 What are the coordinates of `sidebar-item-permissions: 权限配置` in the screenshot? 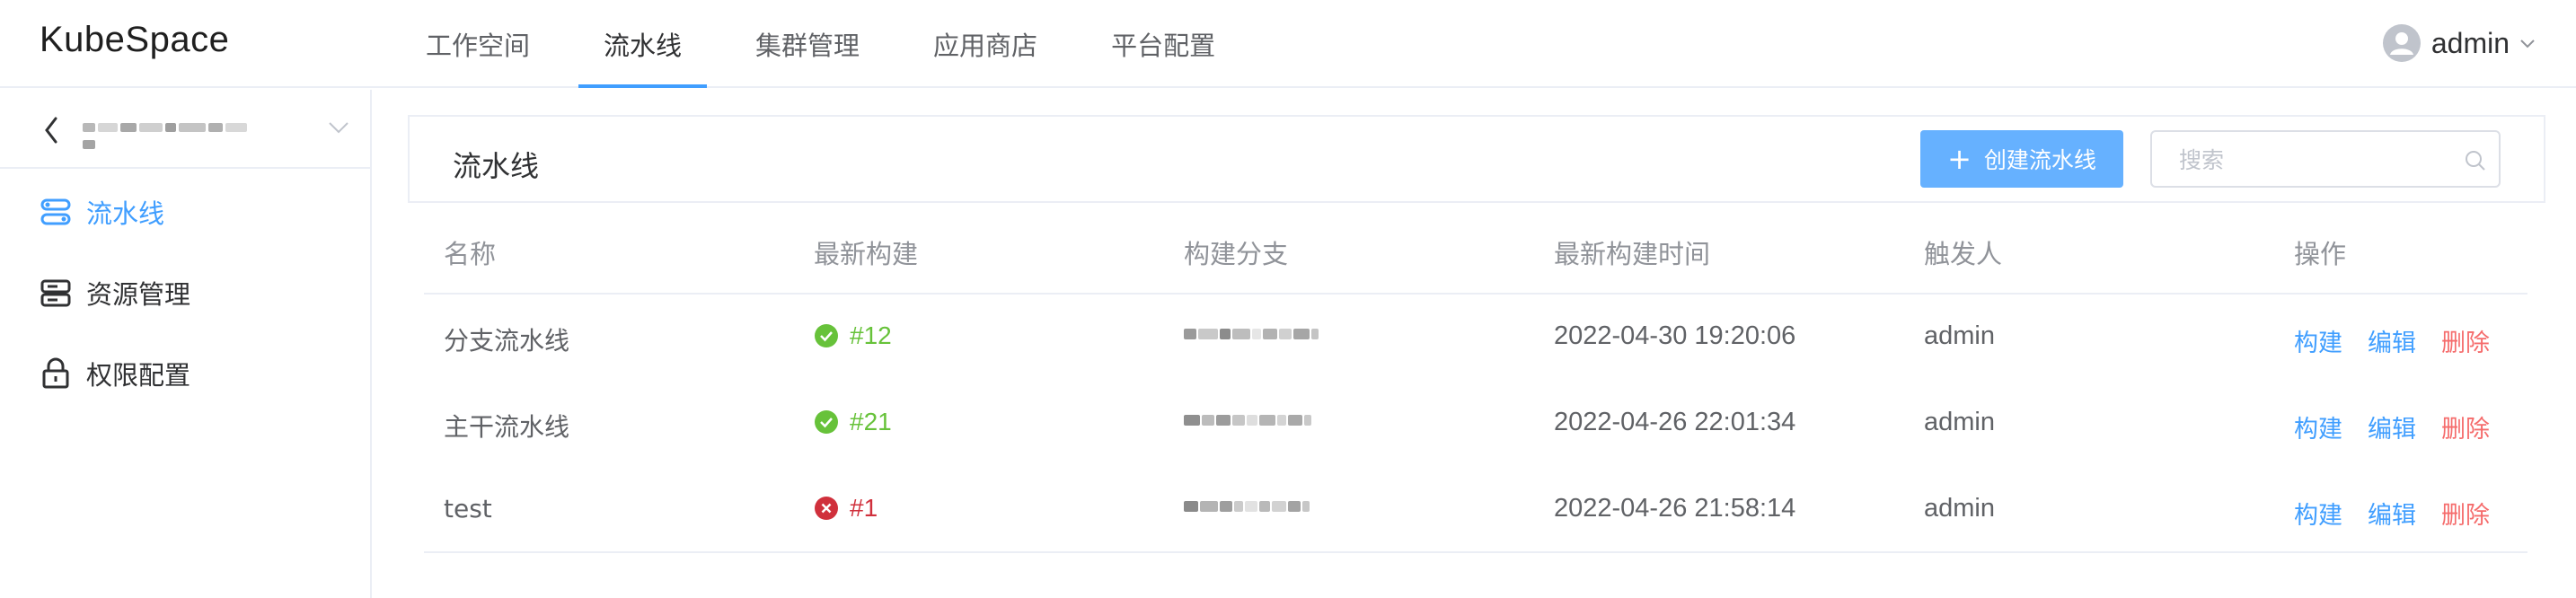 It's located at (185, 373).